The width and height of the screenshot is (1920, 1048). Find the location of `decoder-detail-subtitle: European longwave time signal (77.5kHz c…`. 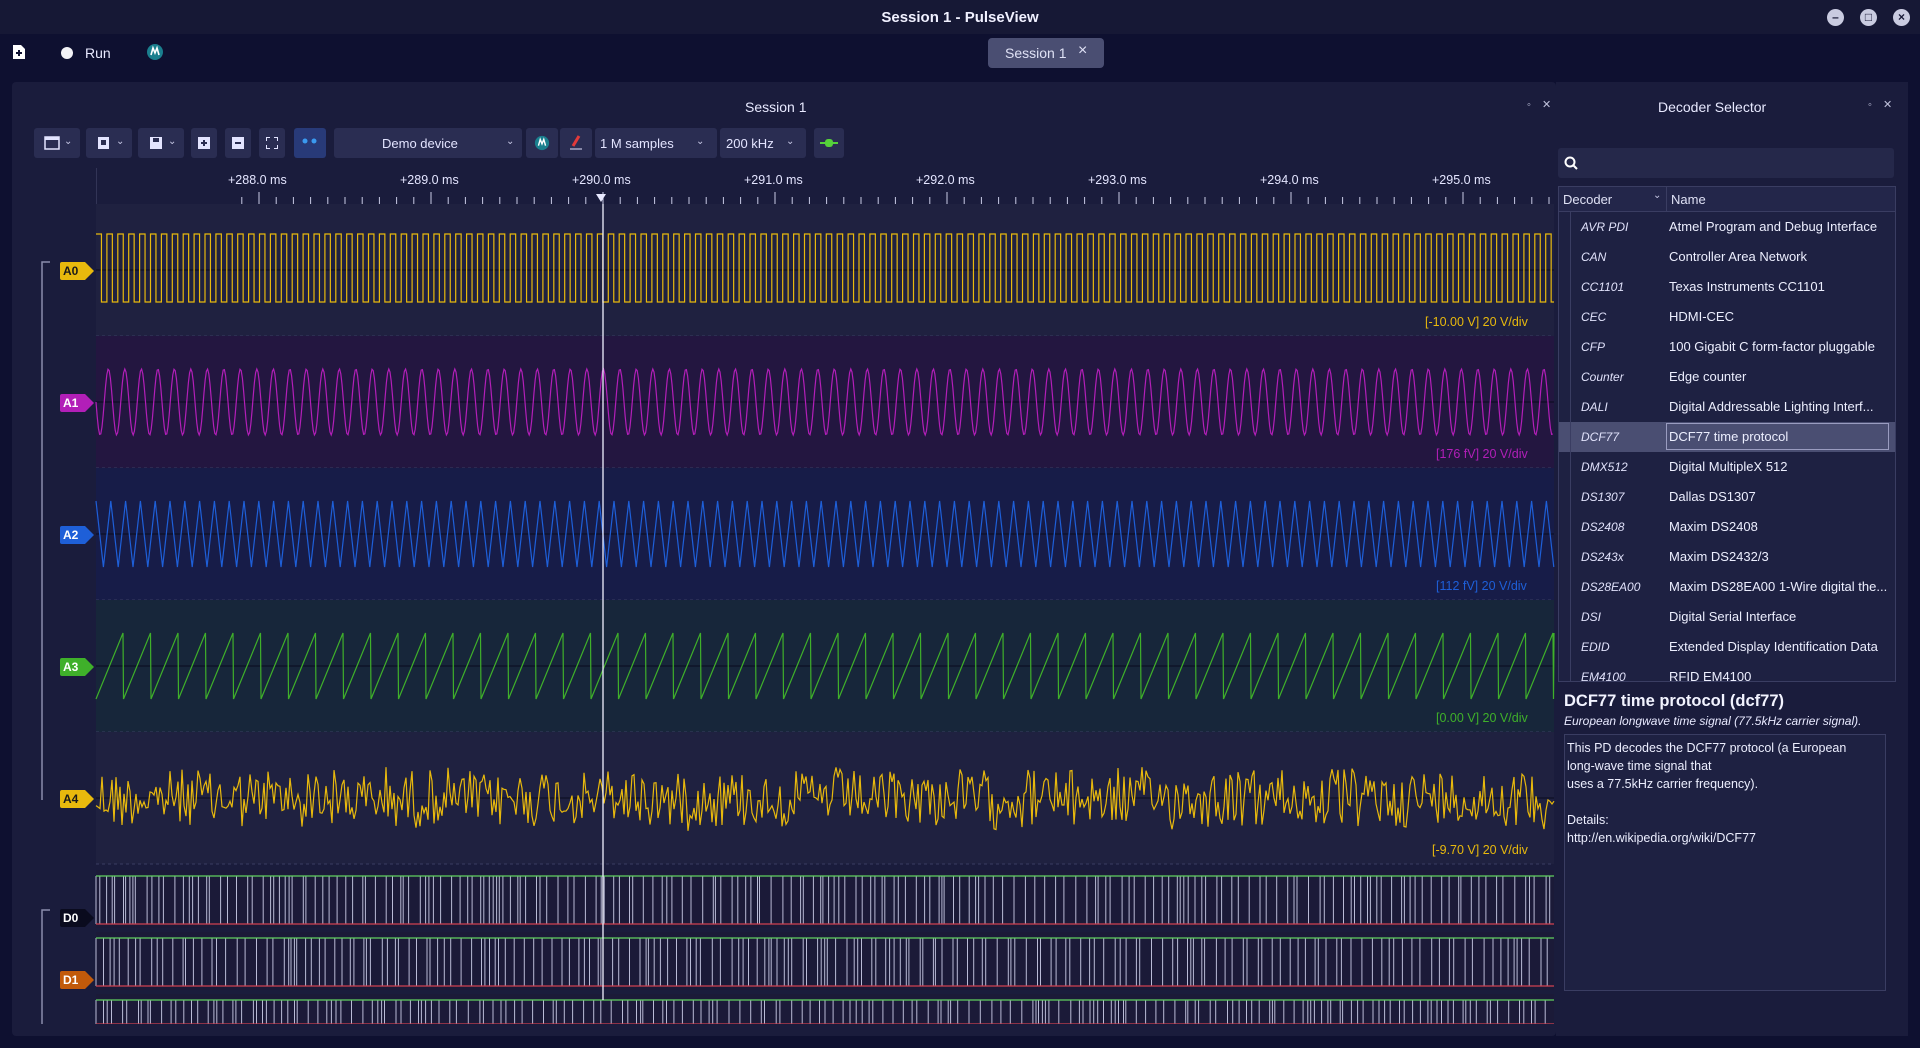

decoder-detail-subtitle: European longwave time signal (77.5kHz c… is located at coordinates (1713, 721).